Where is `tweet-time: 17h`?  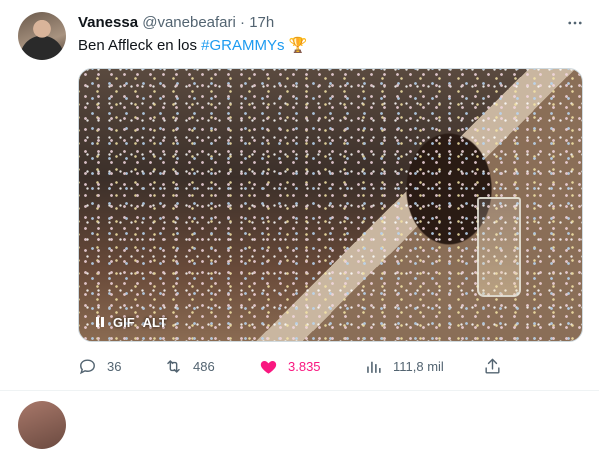
tweet-time: 17h is located at coordinates (261, 22).